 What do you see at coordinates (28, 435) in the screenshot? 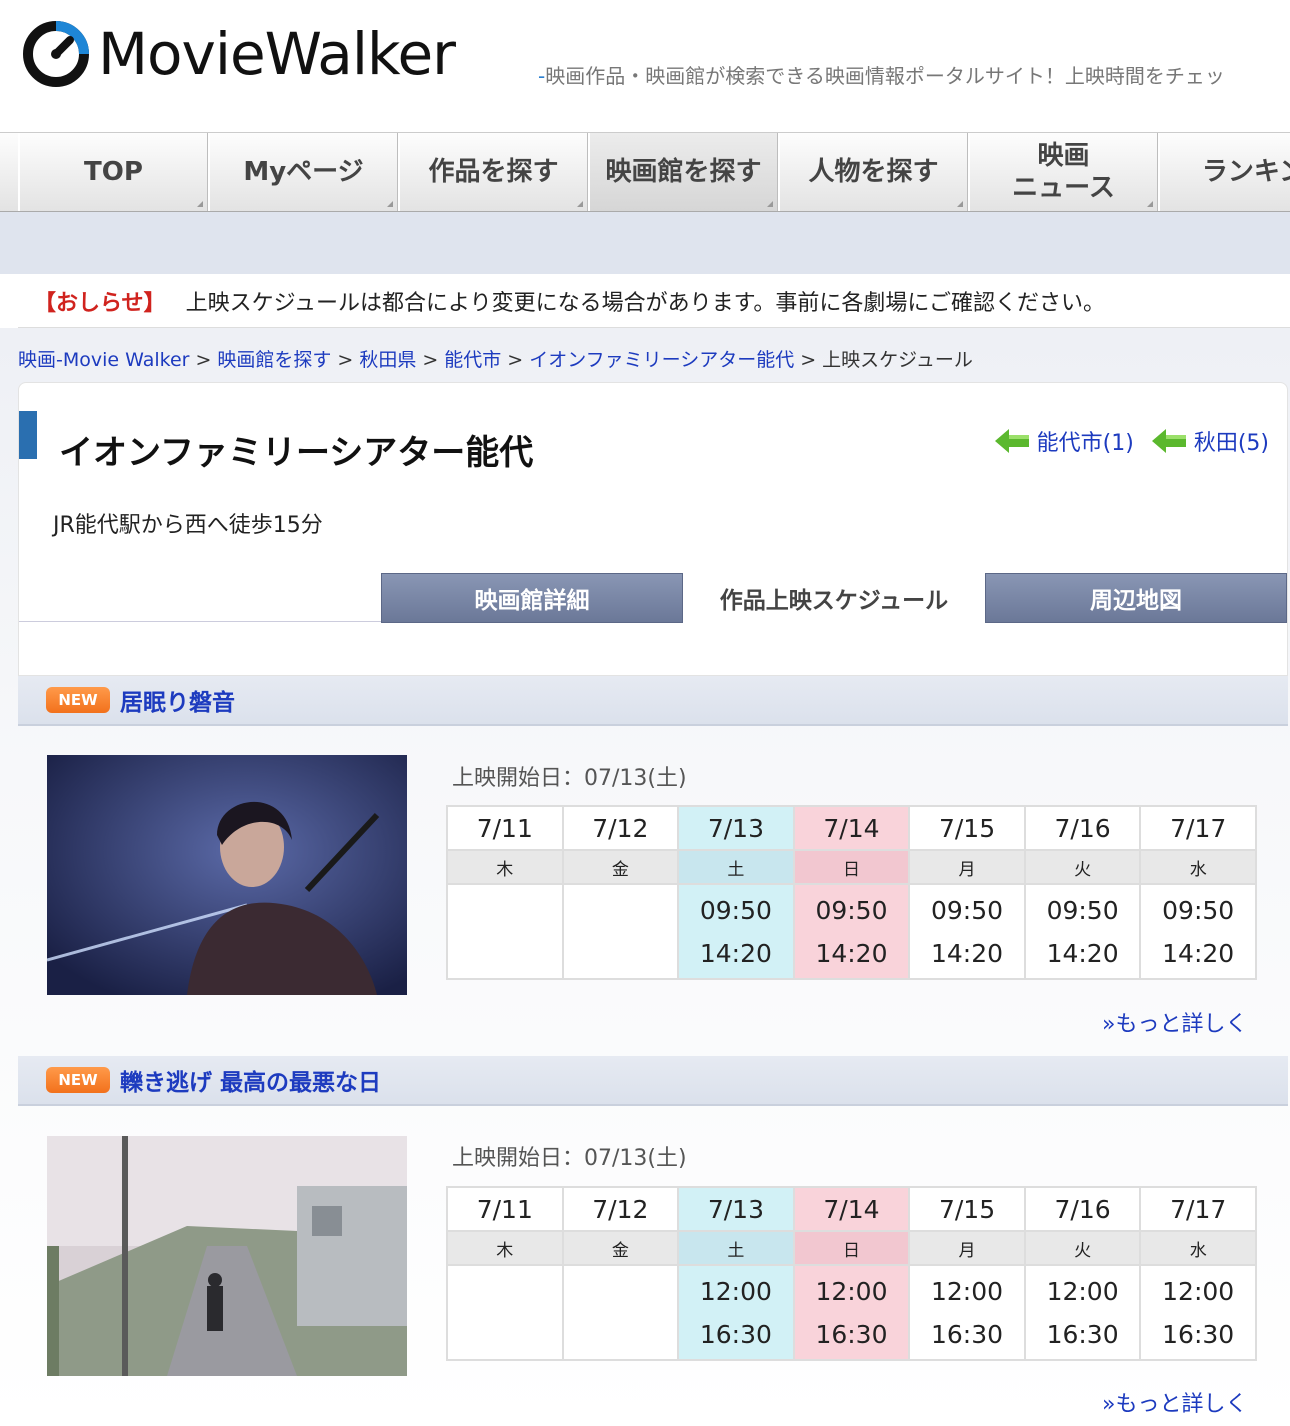
I see `title-accent-bar` at bounding box center [28, 435].